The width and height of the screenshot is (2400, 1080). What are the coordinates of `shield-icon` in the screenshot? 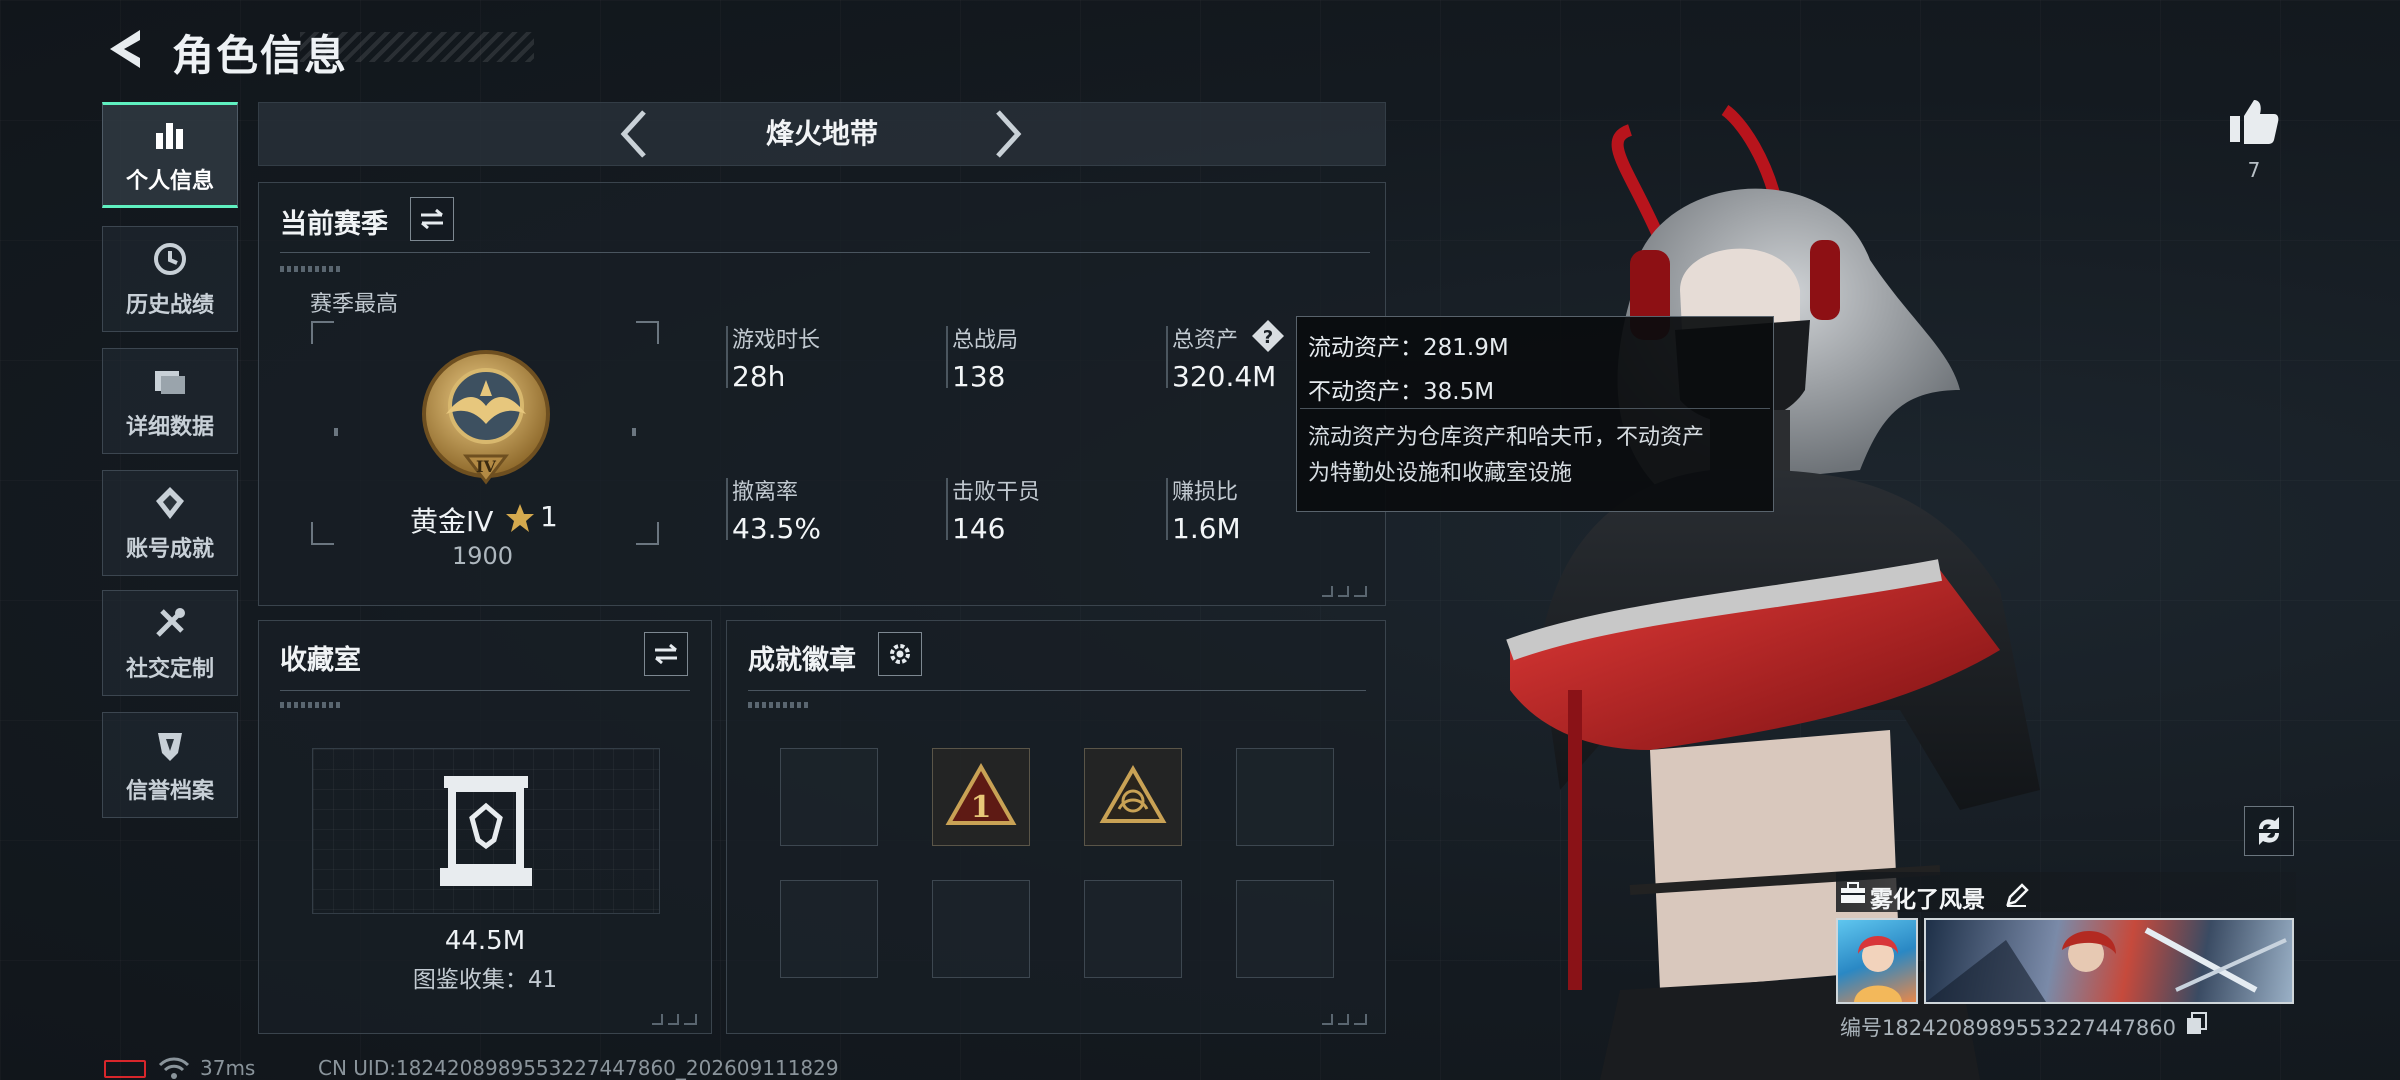 It's located at (170, 747).